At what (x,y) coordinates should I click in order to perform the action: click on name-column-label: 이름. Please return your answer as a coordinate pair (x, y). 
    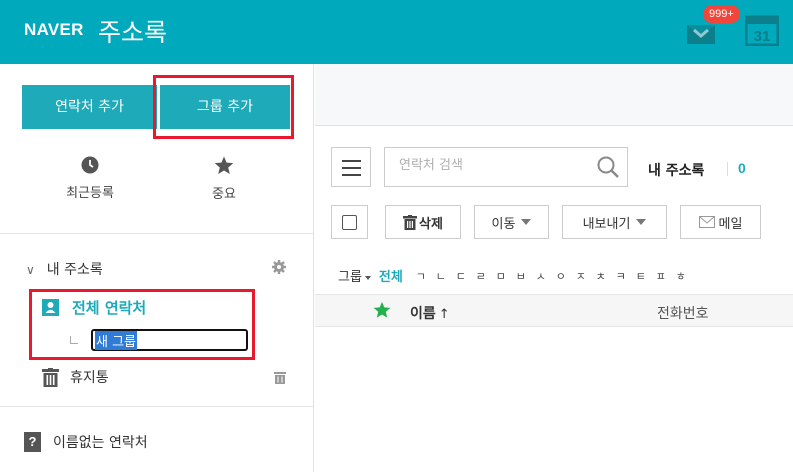
    Looking at the image, I should click on (423, 314).